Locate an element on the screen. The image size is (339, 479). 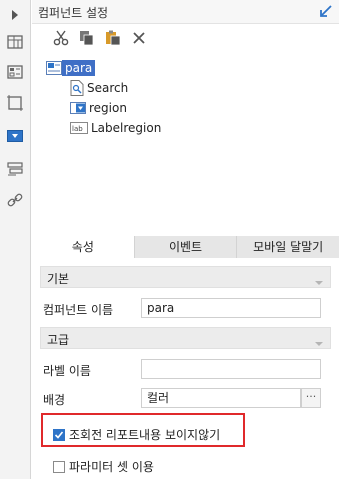
label-name-input is located at coordinates (231, 369).